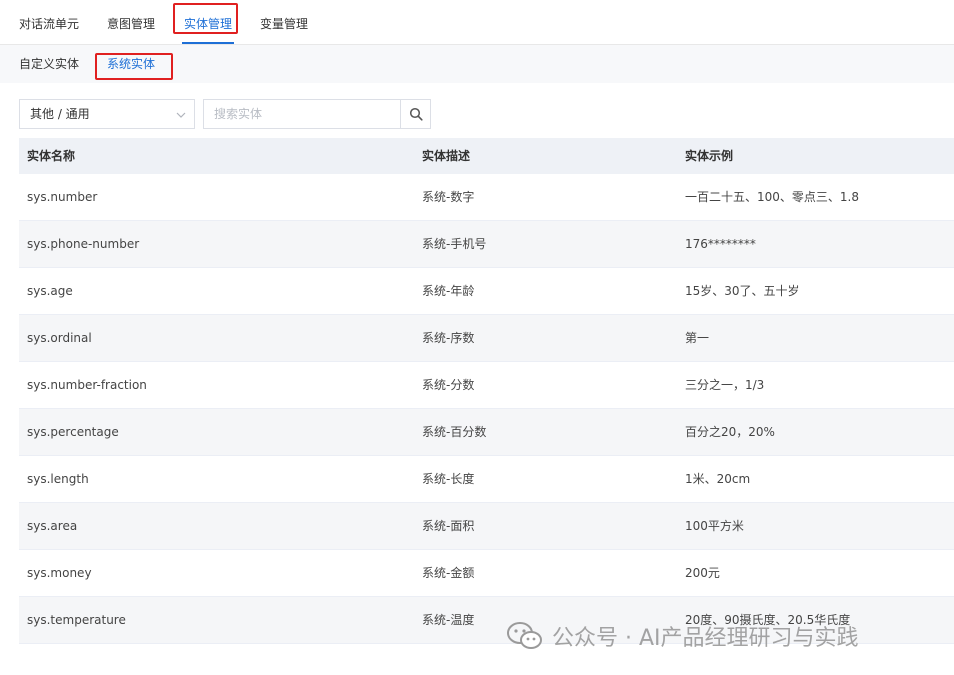 The height and width of the screenshot is (675, 954). What do you see at coordinates (51, 156) in the screenshot?
I see `header-entity-name: 实体名称` at bounding box center [51, 156].